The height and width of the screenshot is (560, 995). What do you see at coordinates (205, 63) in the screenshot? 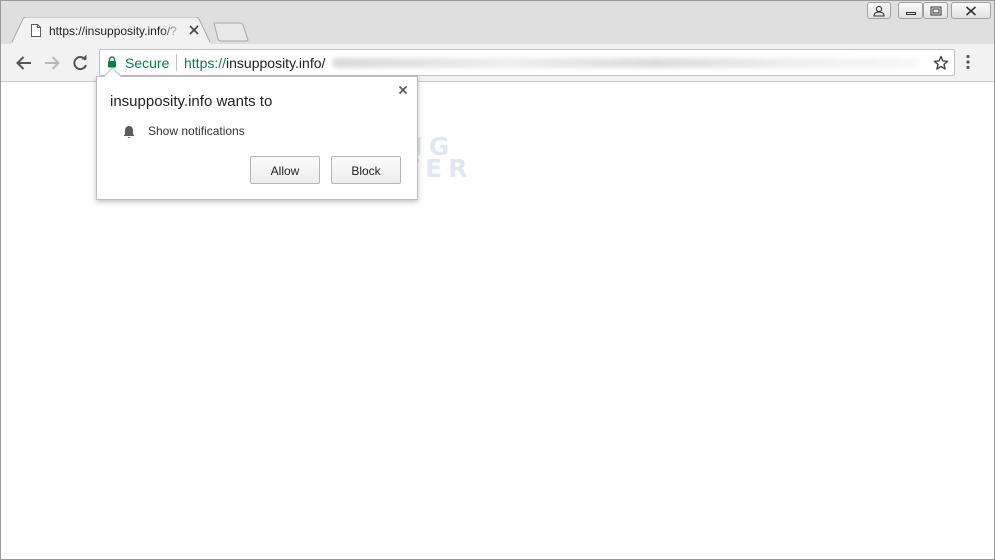
I see `url-scheme: https://` at bounding box center [205, 63].